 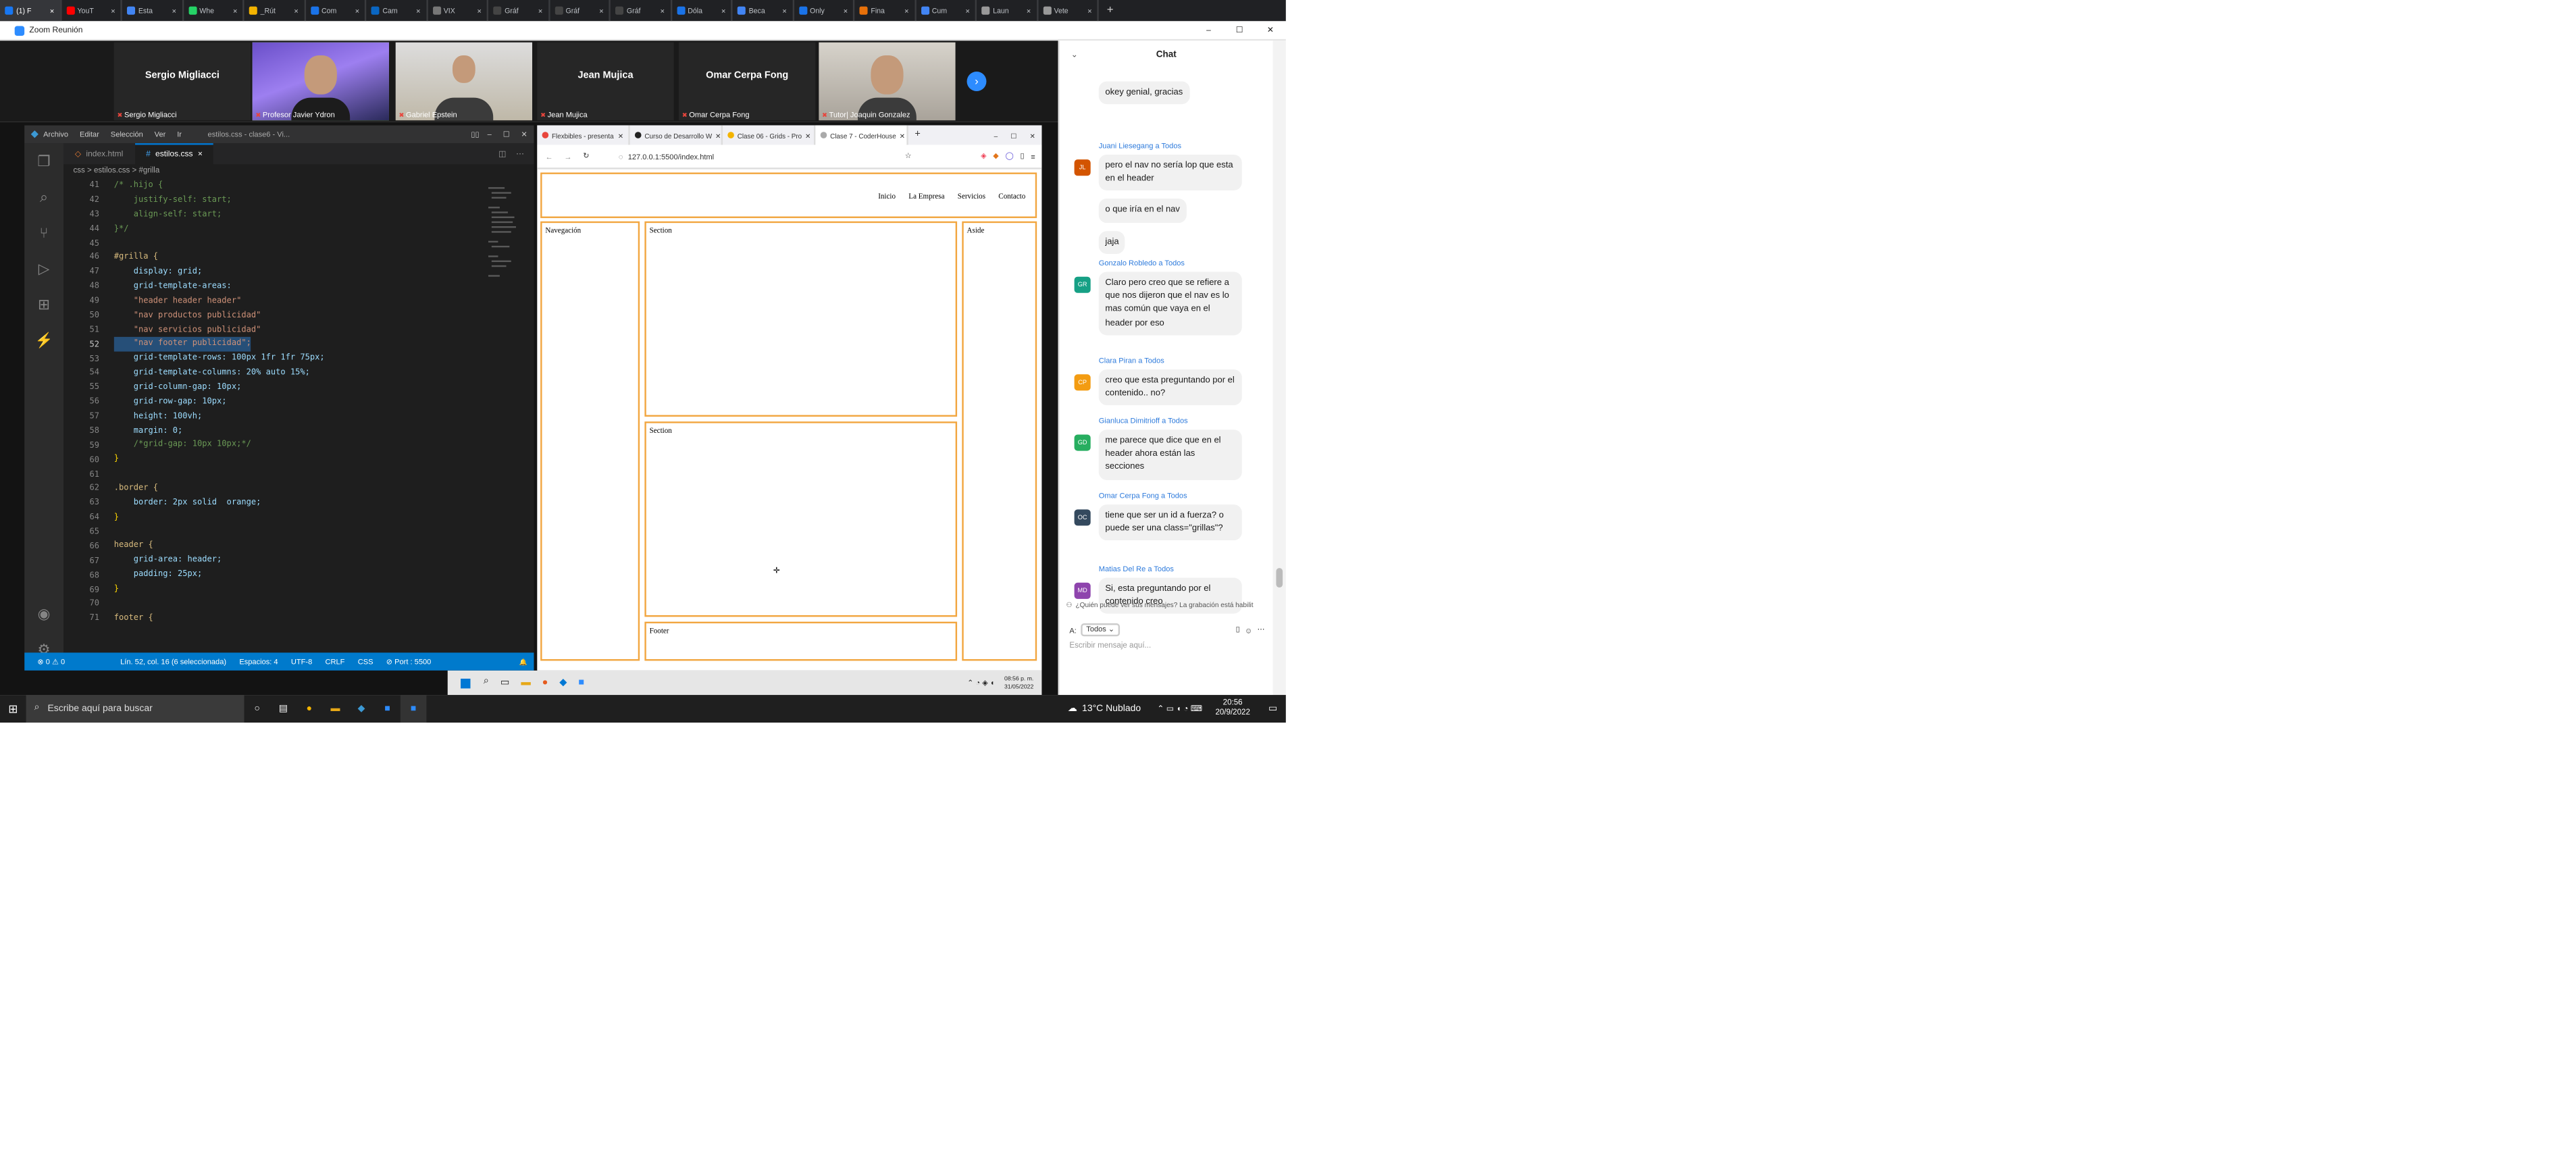 I want to click on participant-tile: Omar Cerpa Fong ✖ Omar Cerpa Fong, so click(x=747, y=81).